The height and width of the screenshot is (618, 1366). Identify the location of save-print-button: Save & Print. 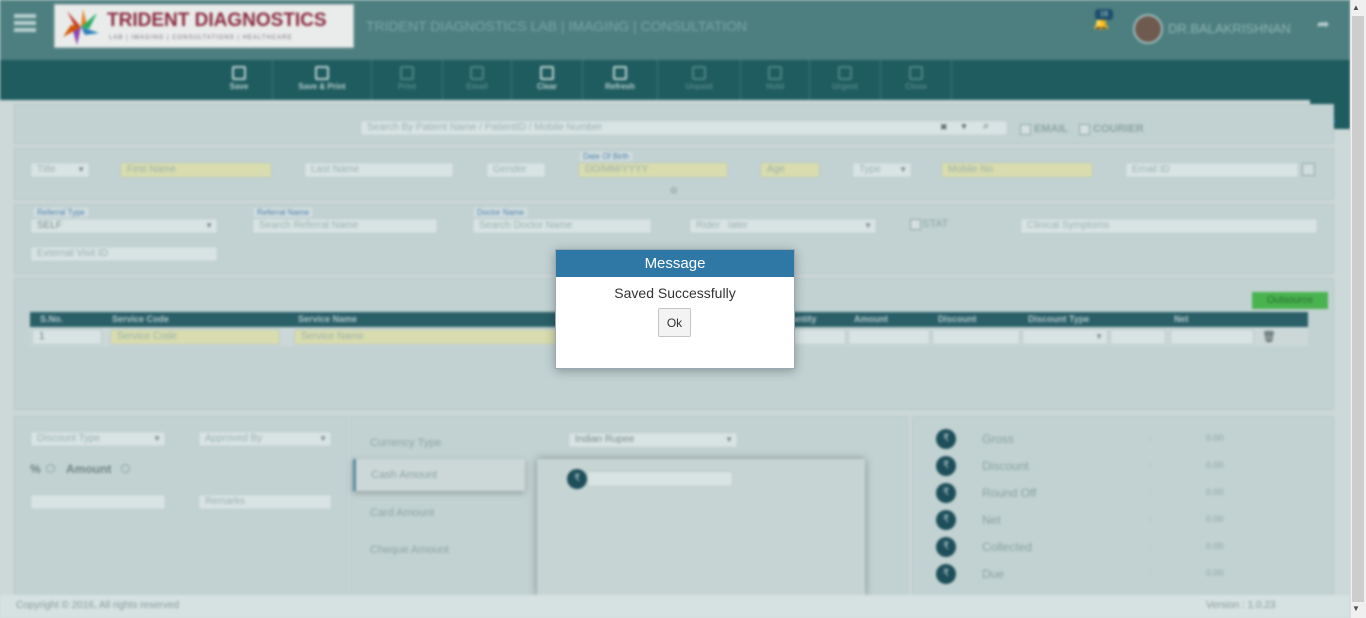
(322, 80).